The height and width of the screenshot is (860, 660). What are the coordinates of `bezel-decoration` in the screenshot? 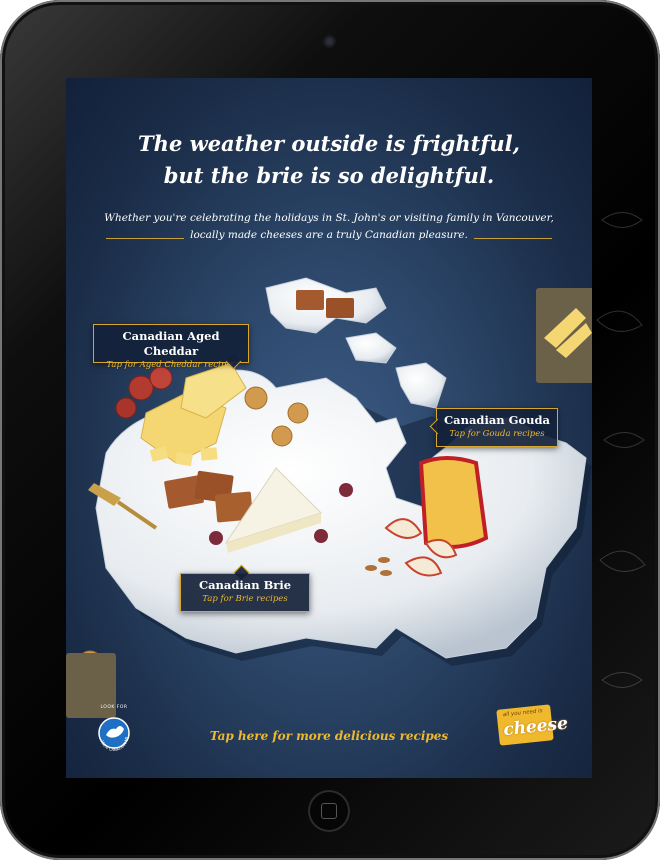 It's located at (621, 450).